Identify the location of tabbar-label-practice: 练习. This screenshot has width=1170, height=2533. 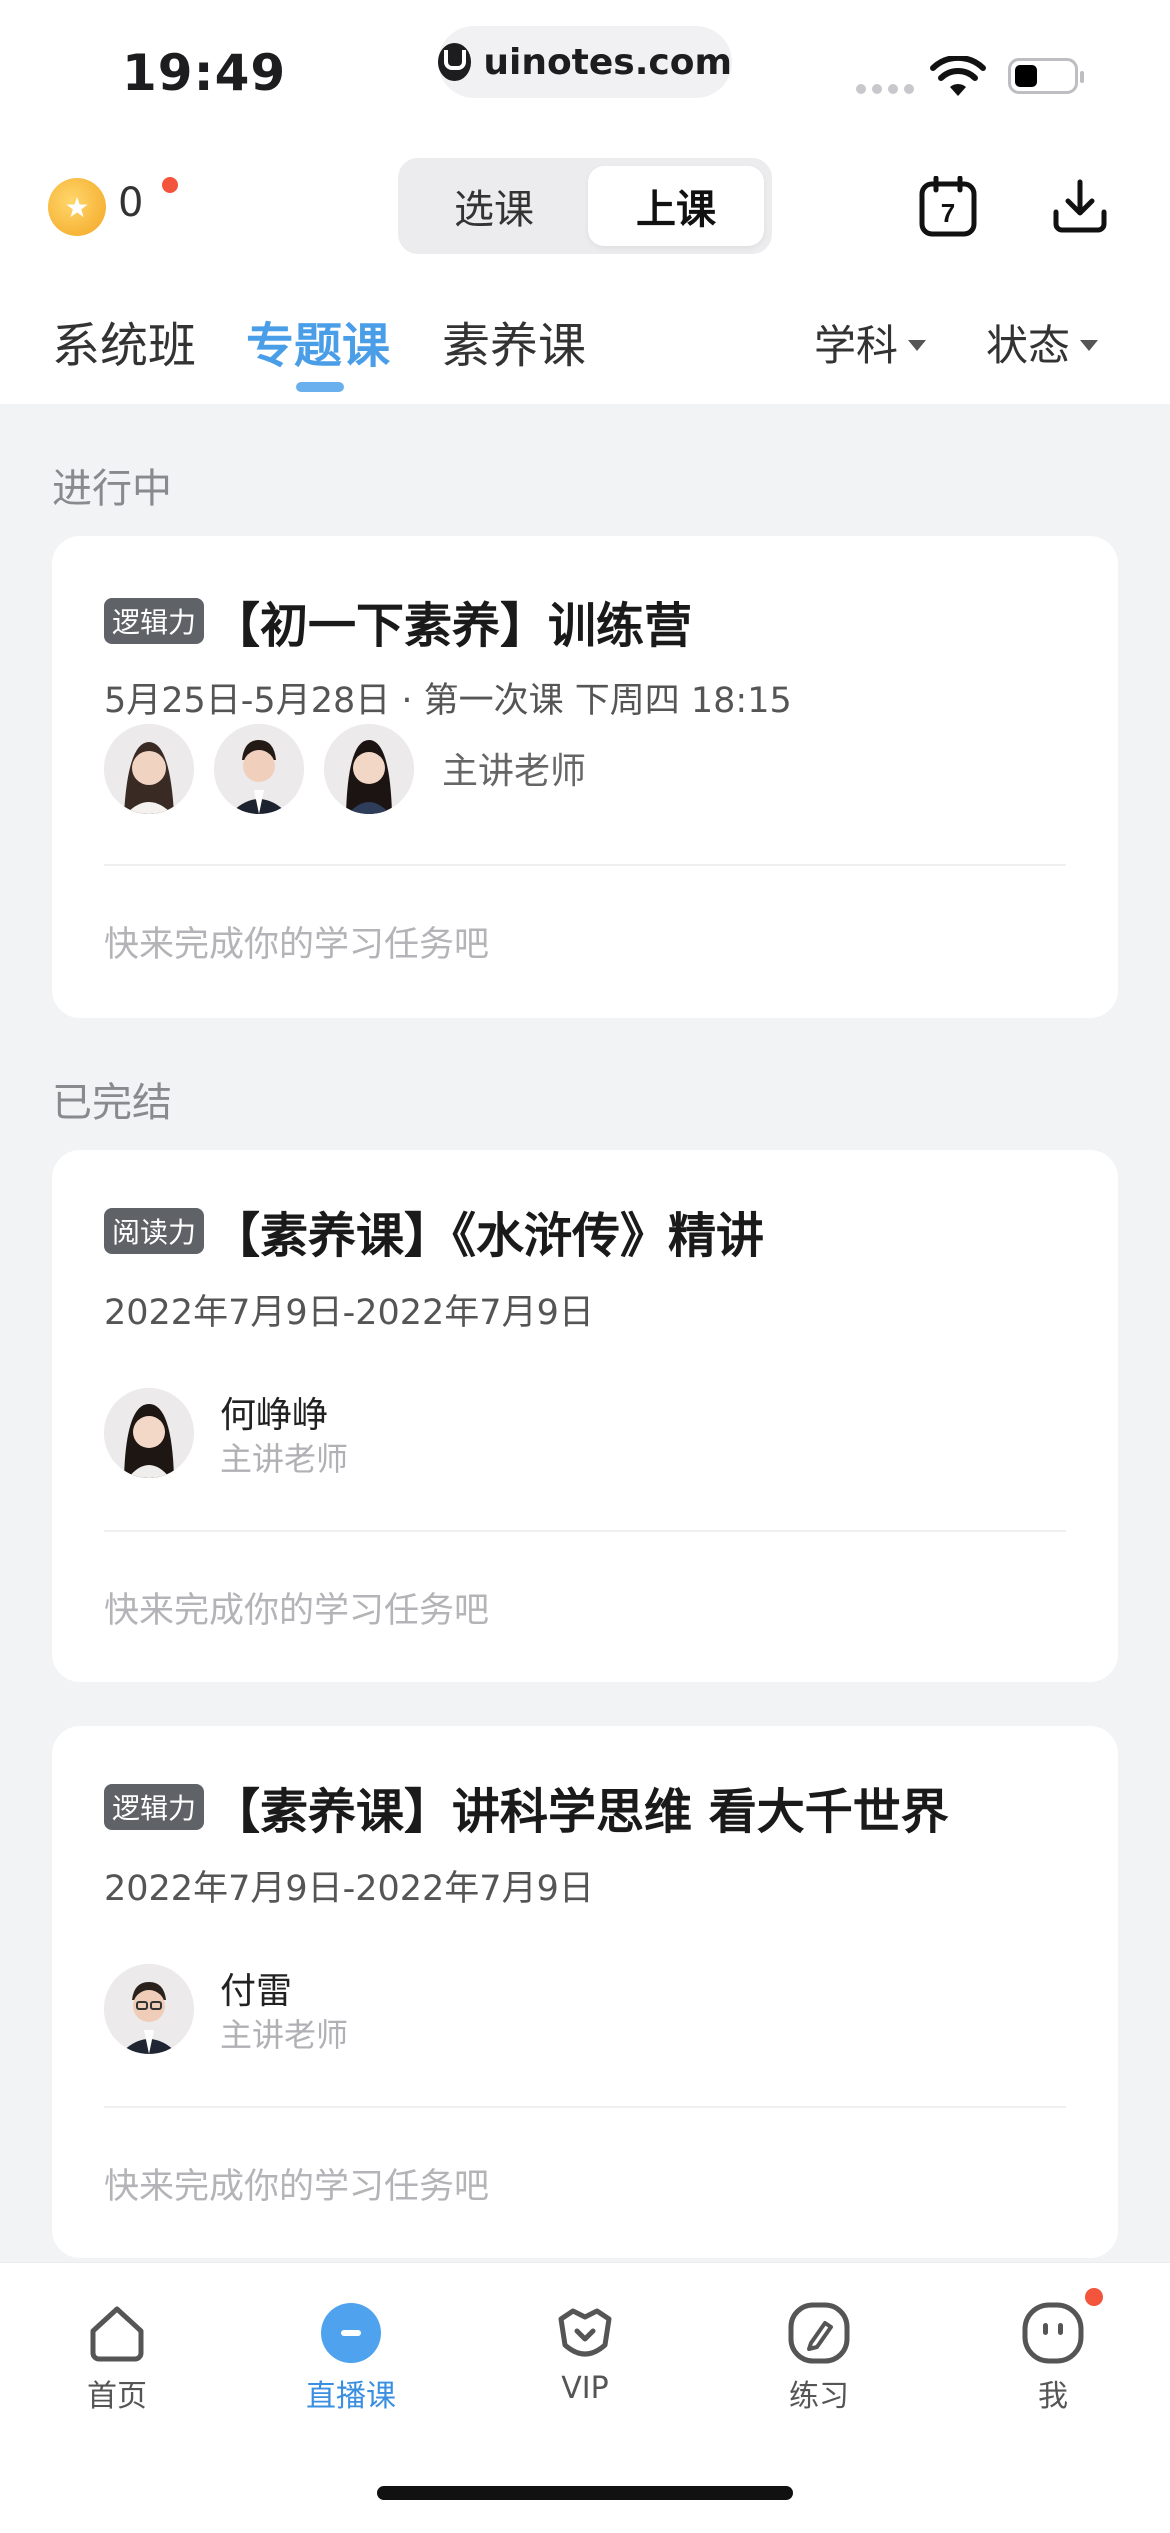
(819, 2396).